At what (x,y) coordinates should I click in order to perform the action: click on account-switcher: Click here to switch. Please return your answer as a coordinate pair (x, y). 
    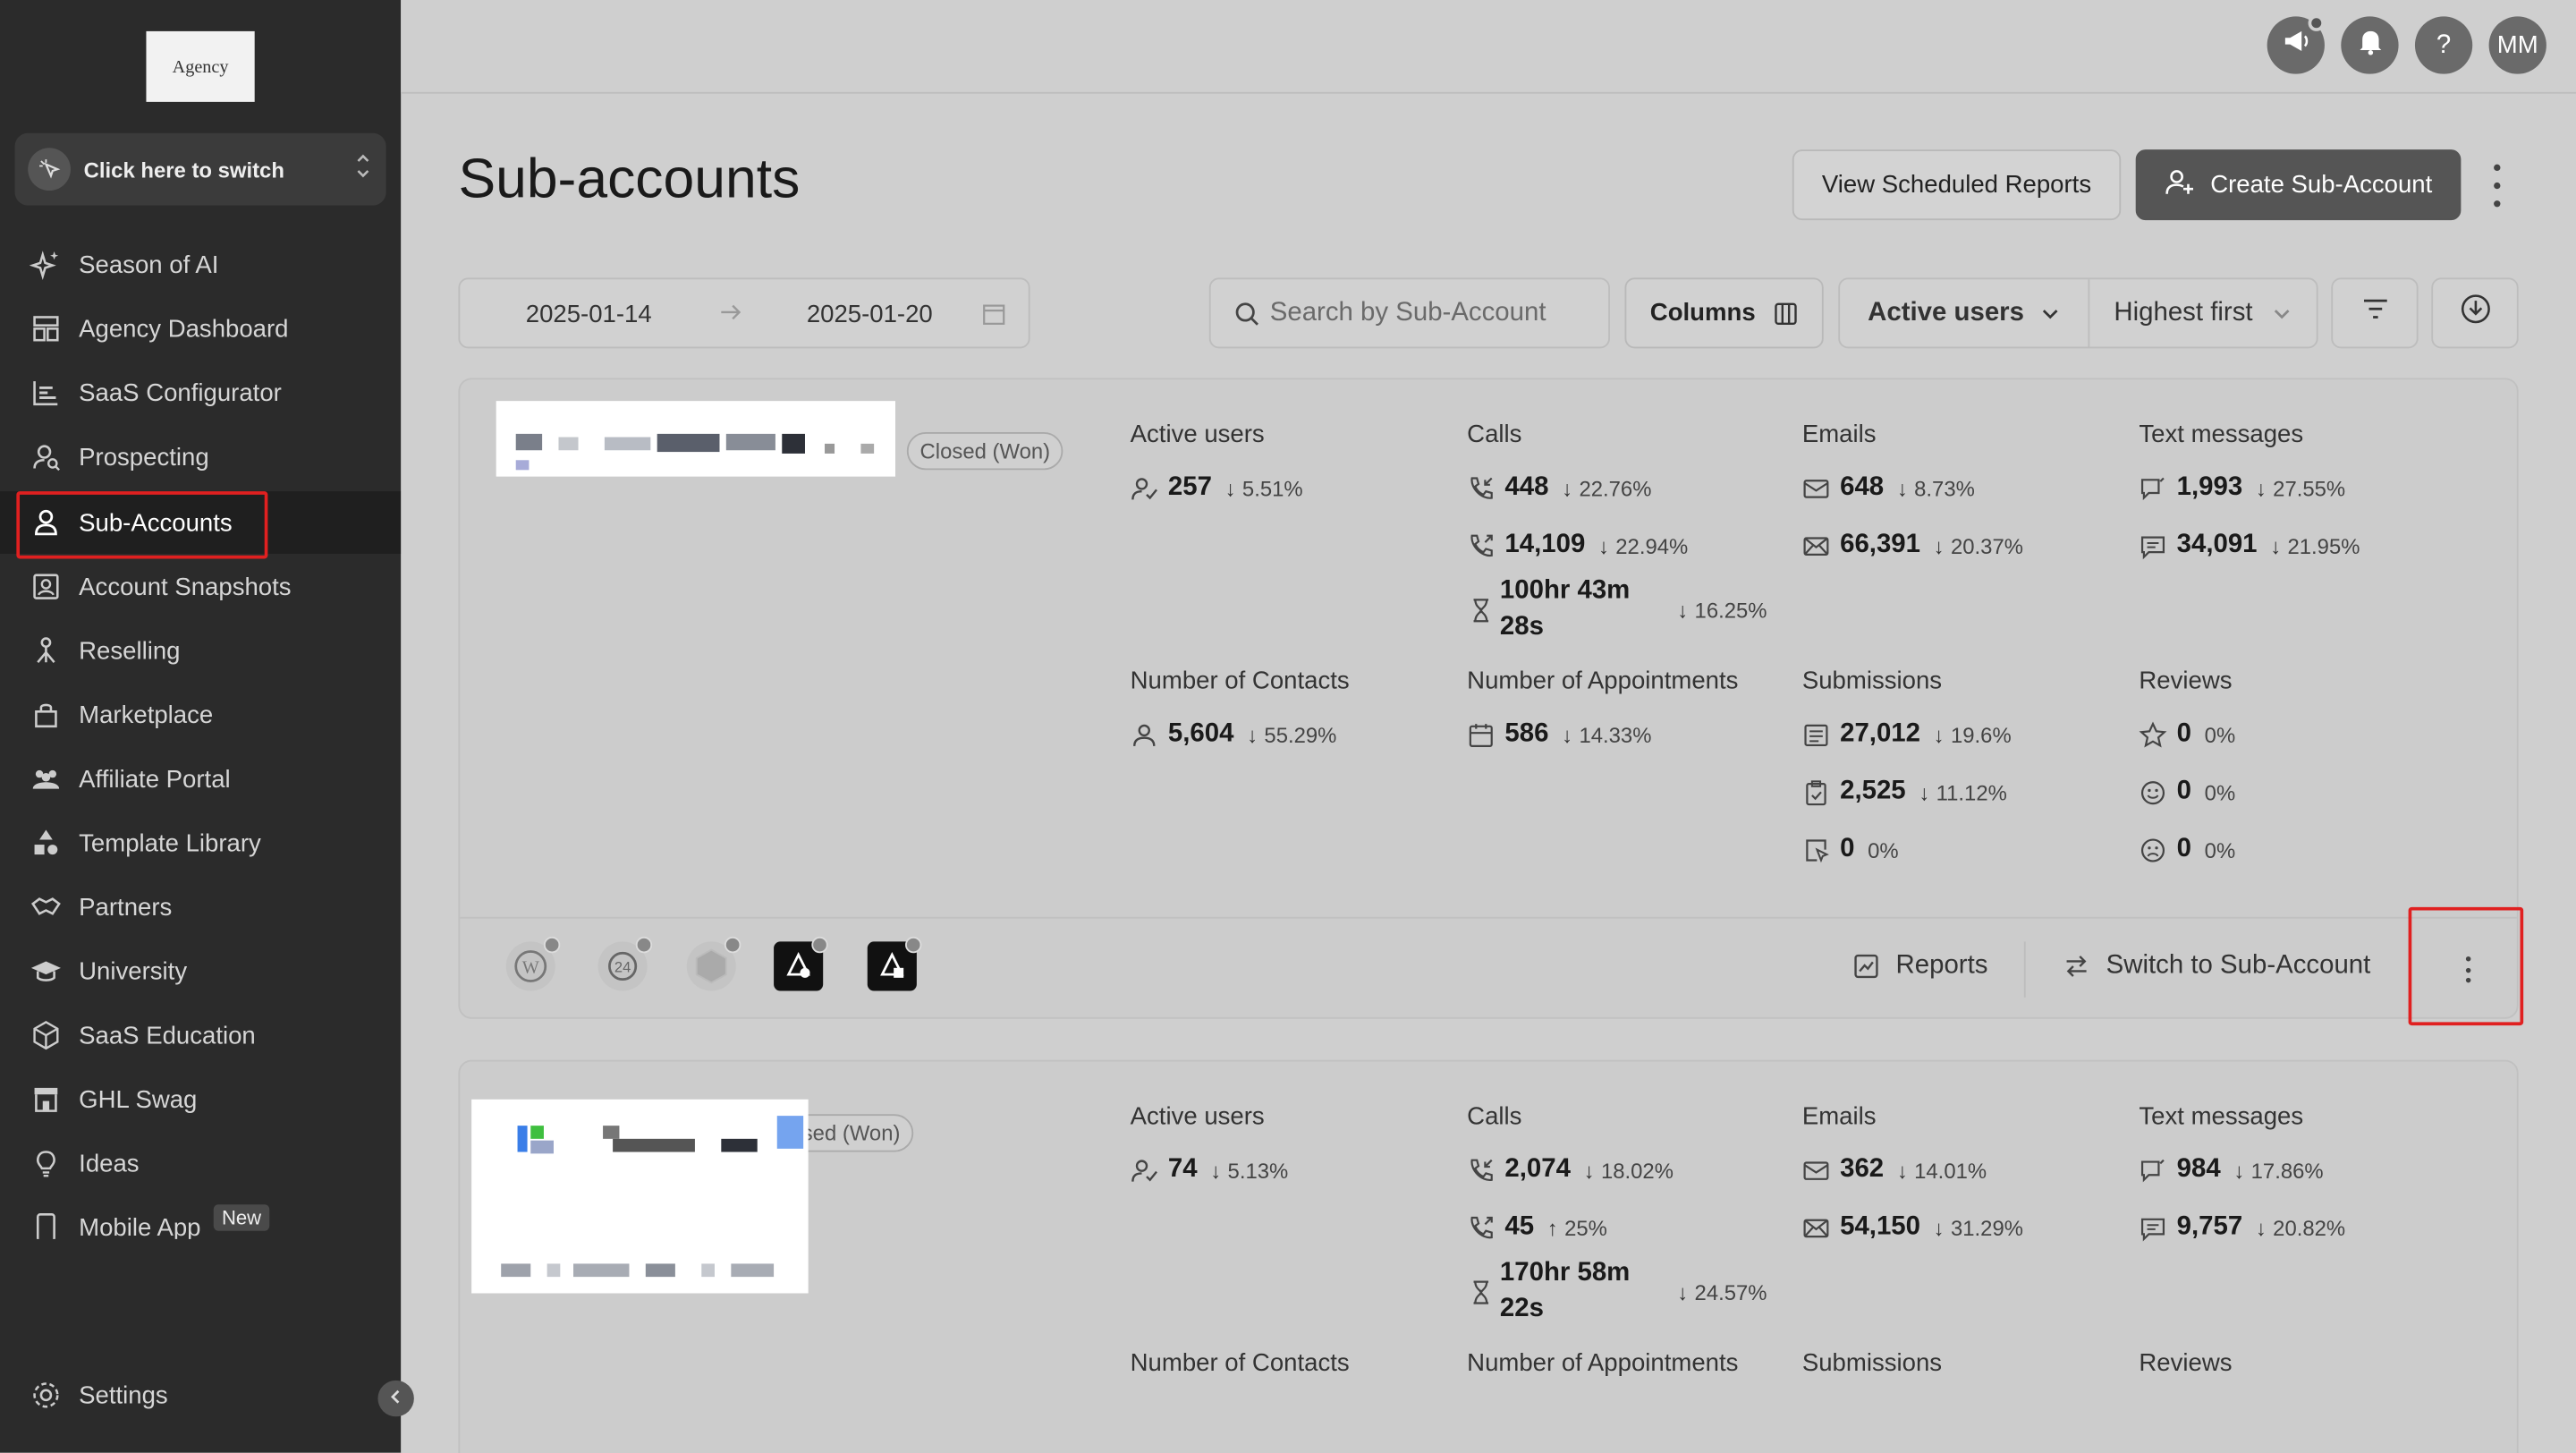
    Looking at the image, I should click on (200, 169).